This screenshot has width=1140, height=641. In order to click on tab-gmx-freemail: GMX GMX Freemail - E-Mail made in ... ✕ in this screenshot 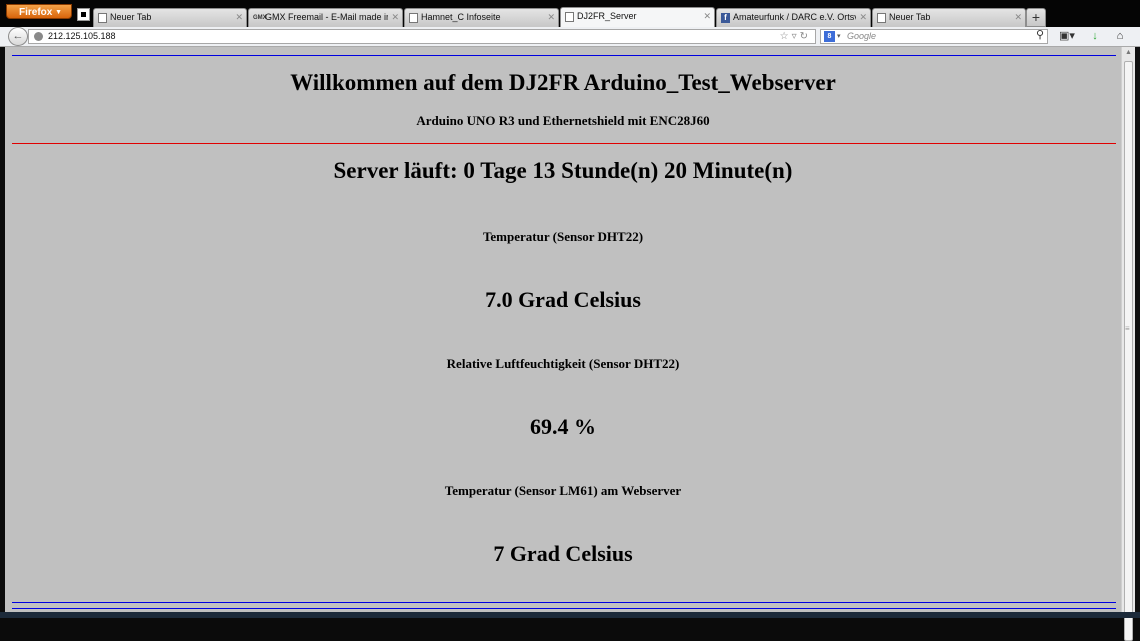, I will do `click(325, 17)`.